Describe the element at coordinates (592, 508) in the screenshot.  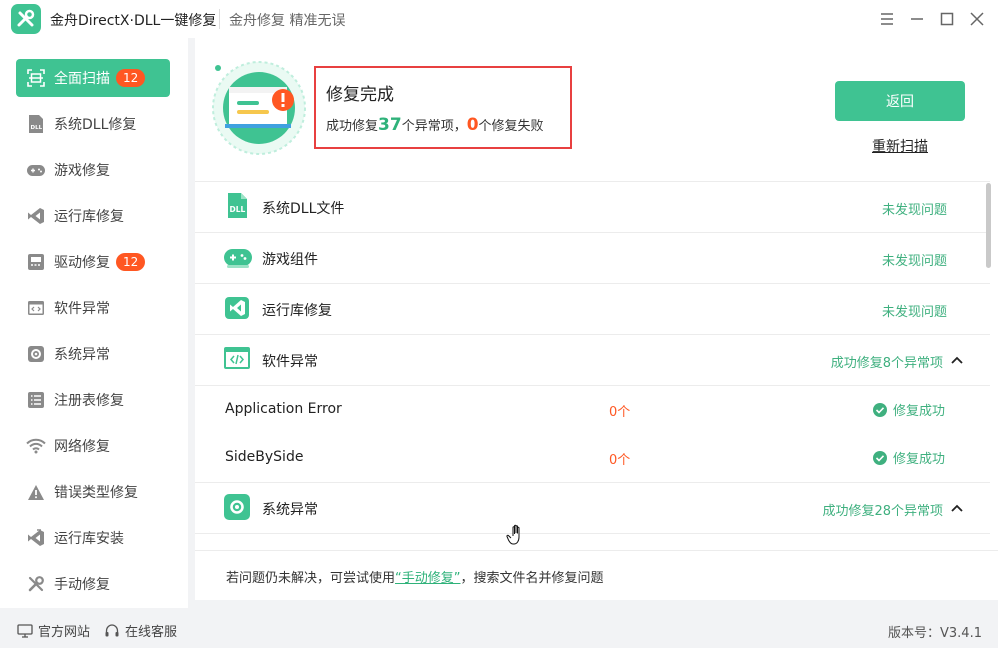
I see `list-item-system-exception: 系统异常 成功修复28个异常项` at that location.